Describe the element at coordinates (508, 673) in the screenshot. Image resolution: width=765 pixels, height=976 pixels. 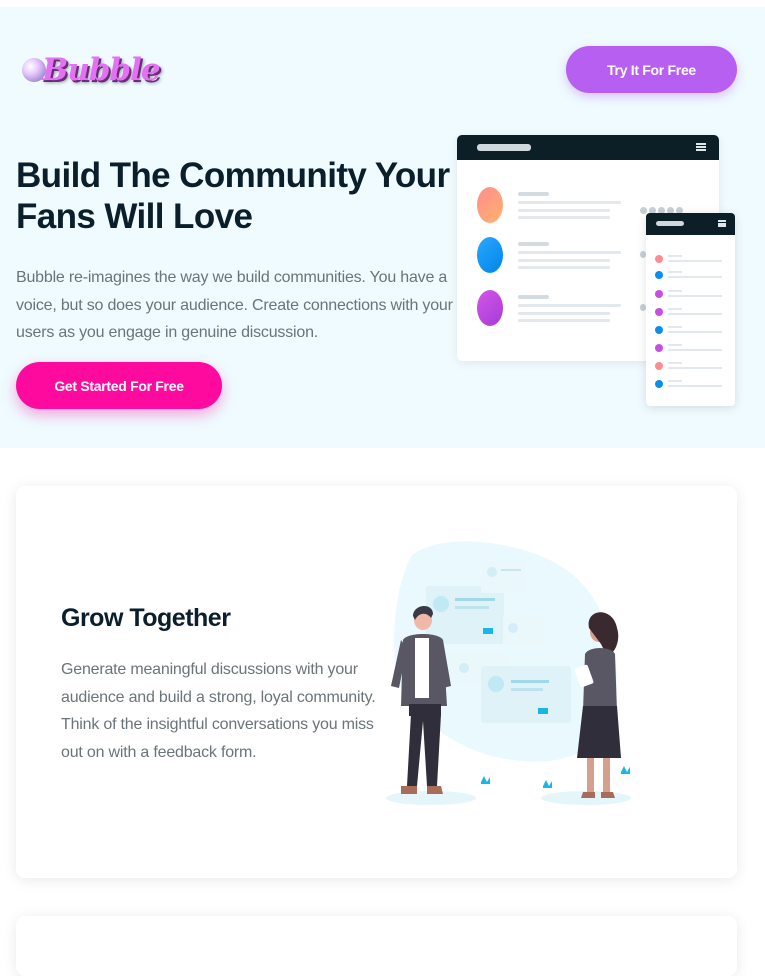
I see `people-chatting-illustration` at that location.